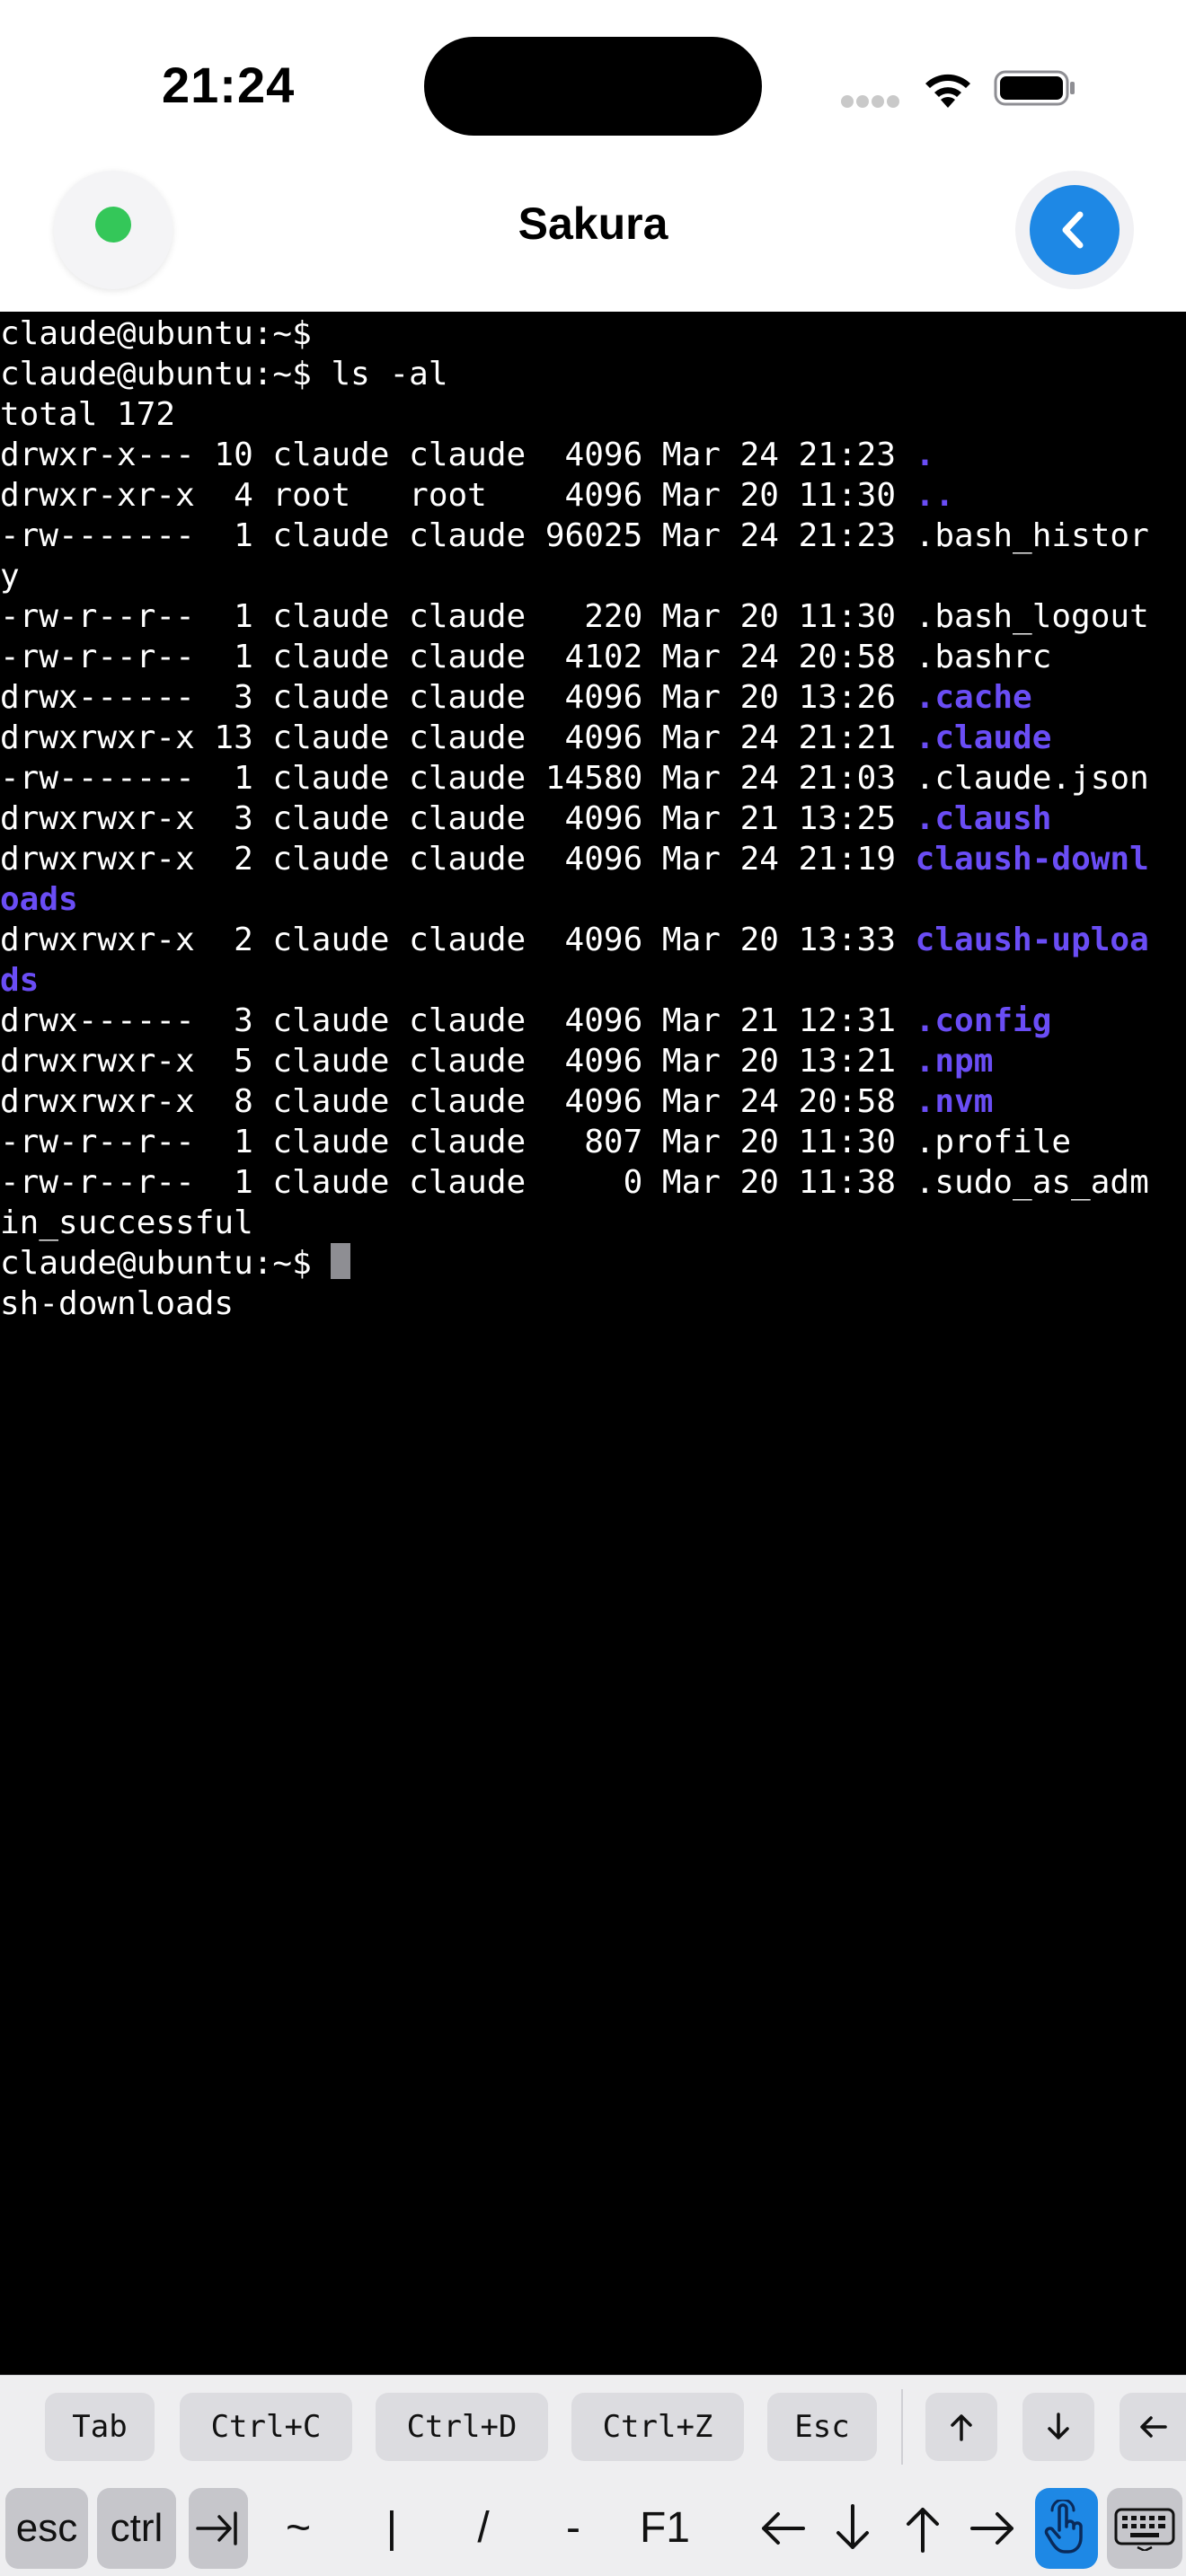 This screenshot has width=1186, height=2576. What do you see at coordinates (954, 1061) in the screenshot?
I see `directory-name: .npm` at bounding box center [954, 1061].